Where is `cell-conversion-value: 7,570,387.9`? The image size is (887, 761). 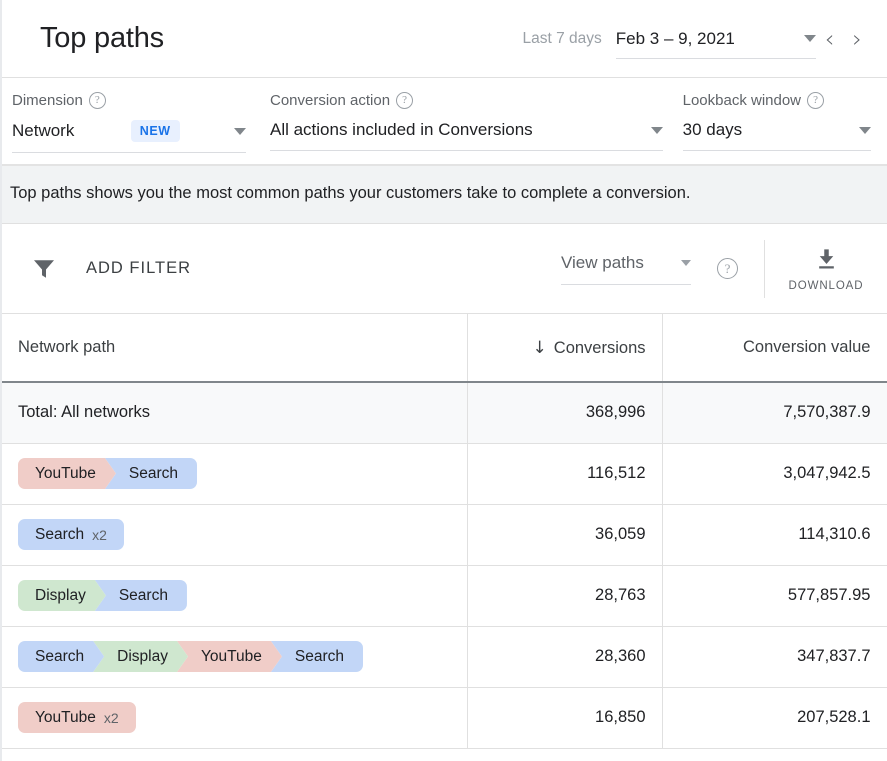
cell-conversion-value: 7,570,387.9 is located at coordinates (774, 413).